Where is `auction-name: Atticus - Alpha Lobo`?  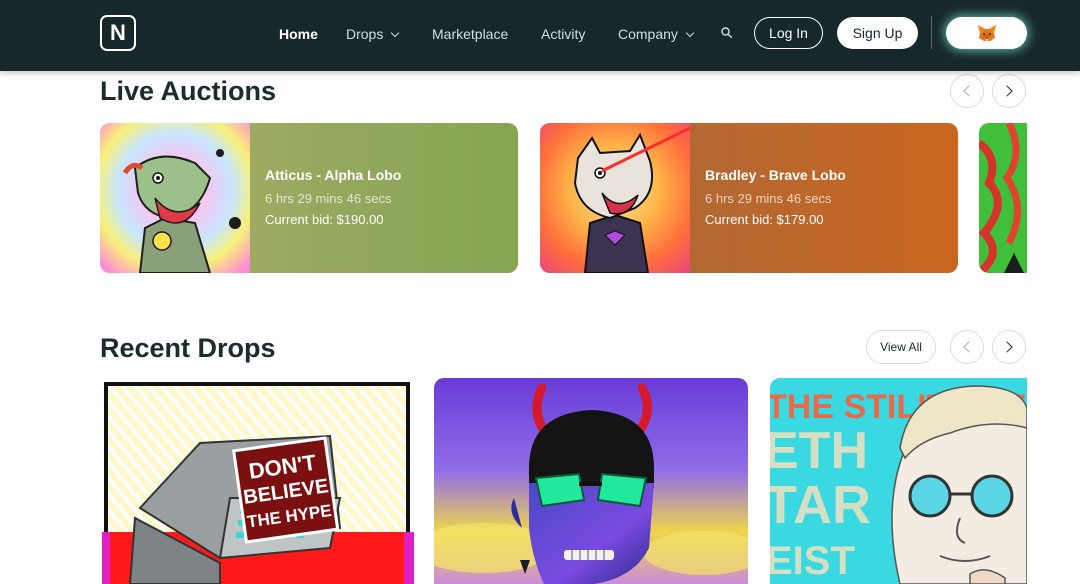
auction-name: Atticus - Alpha Lobo is located at coordinates (333, 175).